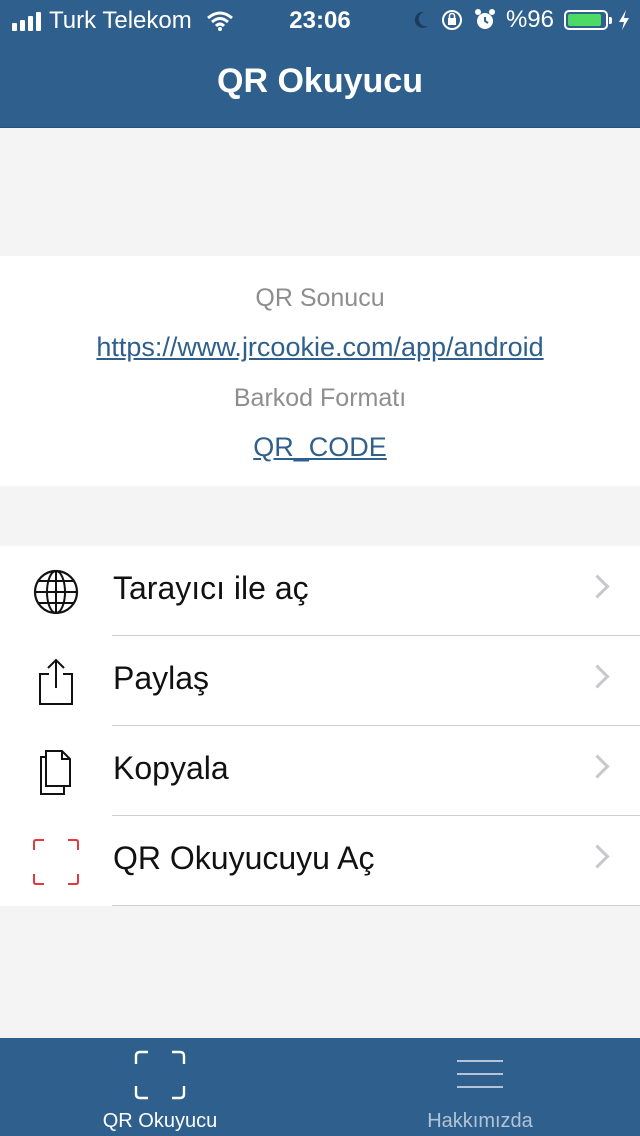 The height and width of the screenshot is (1136, 640). Describe the element at coordinates (480, 1121) in the screenshot. I see `tab-label: Hakkımızda` at that location.